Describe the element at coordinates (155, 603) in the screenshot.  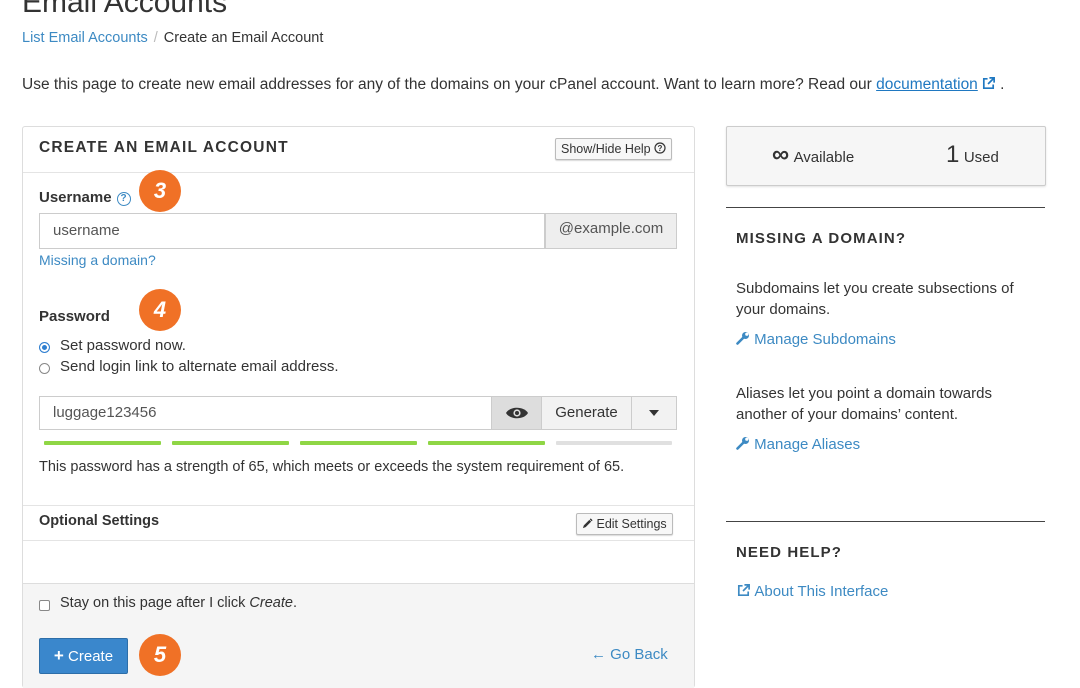
I see `stay-on-page-text: Stay on this page after I click` at that location.